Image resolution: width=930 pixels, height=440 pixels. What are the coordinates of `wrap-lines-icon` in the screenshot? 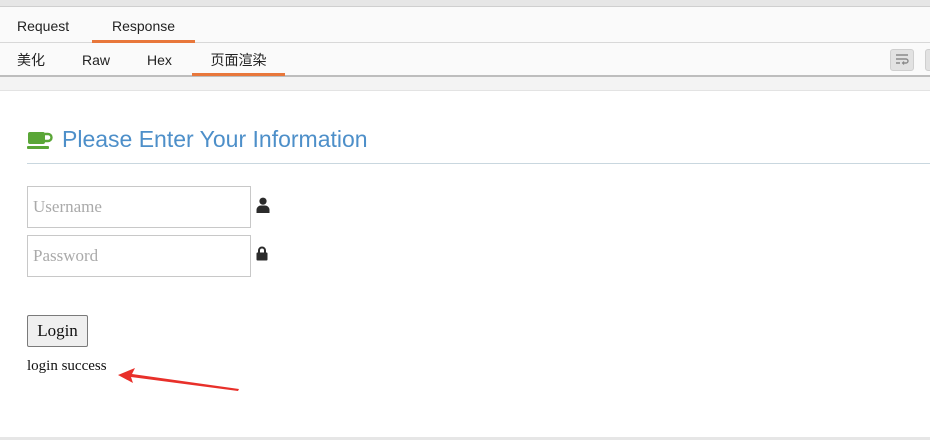 It's located at (902, 59).